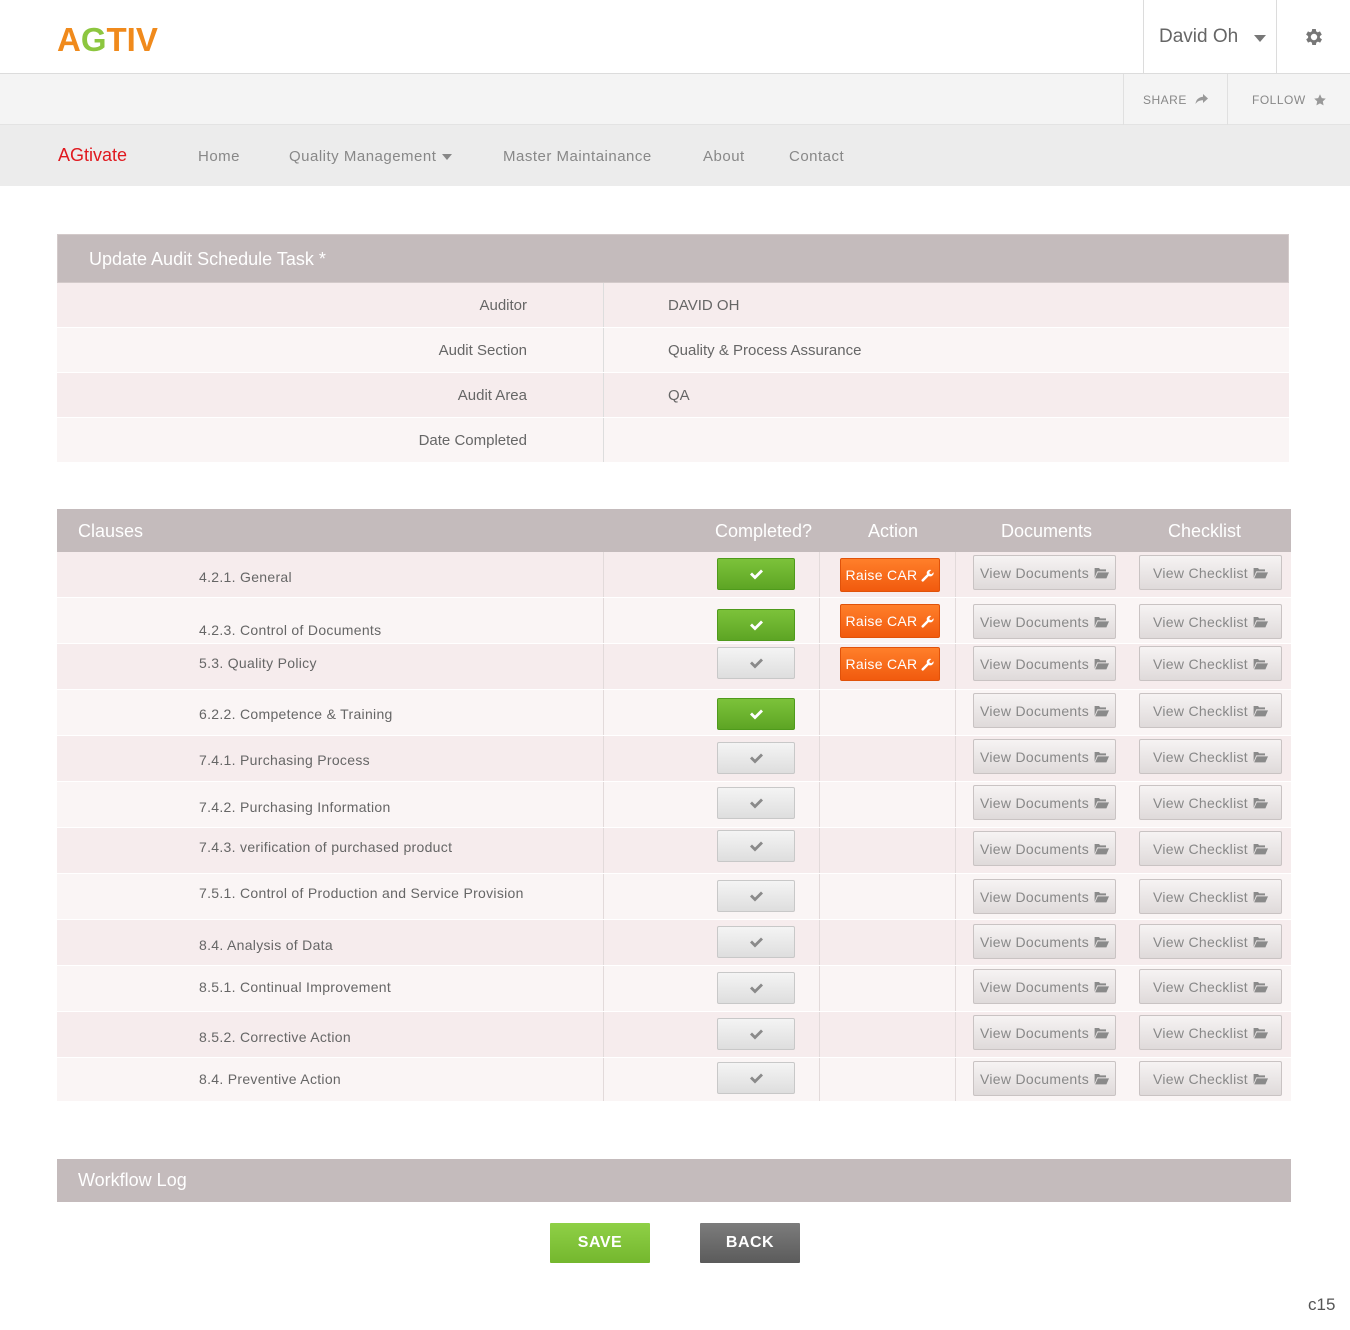 The width and height of the screenshot is (1350, 1330). Describe the element at coordinates (326, 847) in the screenshot. I see `clause-name: 7.4.3. verification of purchased product` at that location.